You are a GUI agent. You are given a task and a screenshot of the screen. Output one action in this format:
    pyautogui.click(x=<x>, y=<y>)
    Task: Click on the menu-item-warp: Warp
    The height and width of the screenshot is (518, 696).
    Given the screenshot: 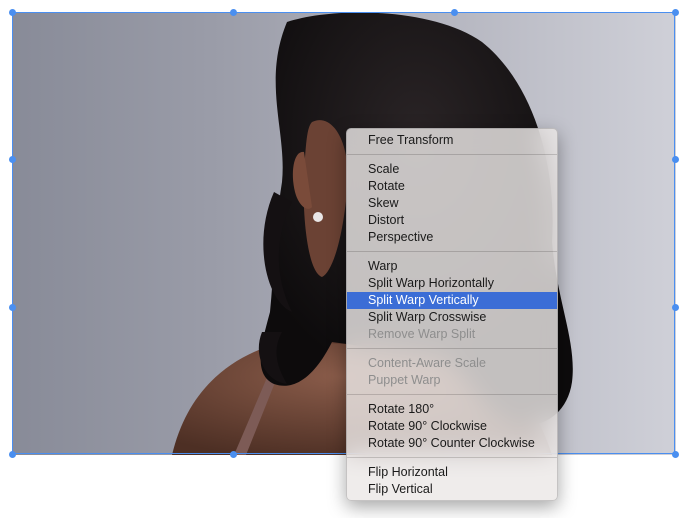 What is the action you would take?
    pyautogui.click(x=452, y=266)
    